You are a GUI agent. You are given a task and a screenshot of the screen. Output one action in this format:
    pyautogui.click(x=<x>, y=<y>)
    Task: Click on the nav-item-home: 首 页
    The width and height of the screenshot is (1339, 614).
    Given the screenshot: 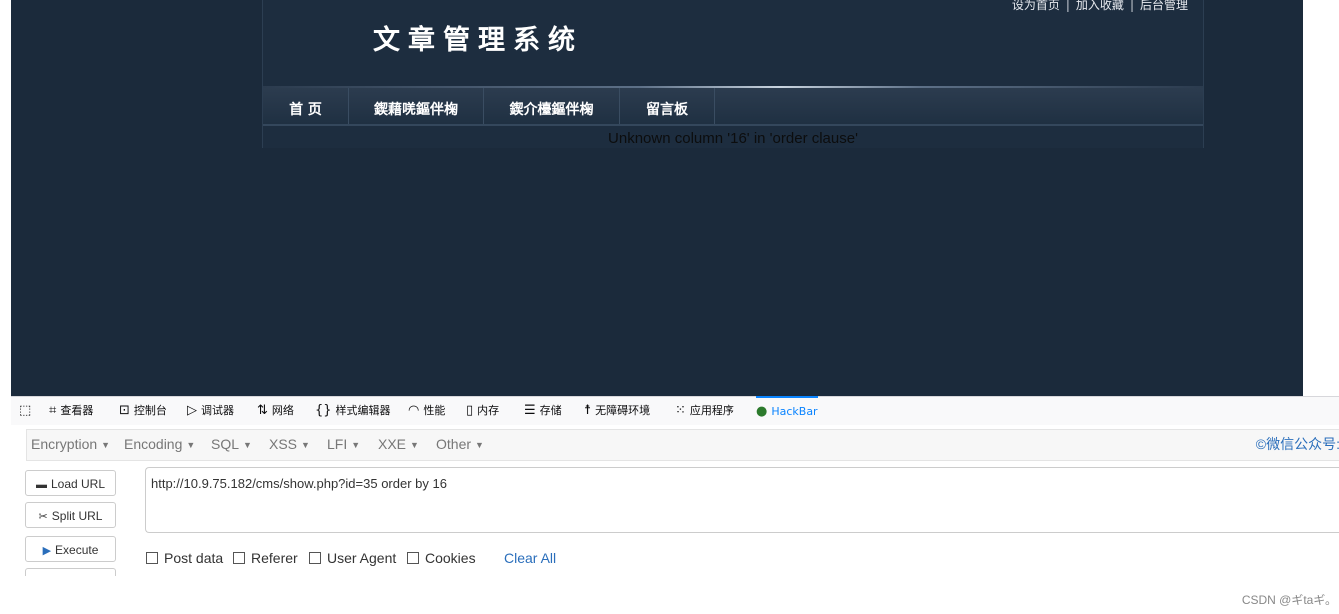 What is the action you would take?
    pyautogui.click(x=306, y=106)
    